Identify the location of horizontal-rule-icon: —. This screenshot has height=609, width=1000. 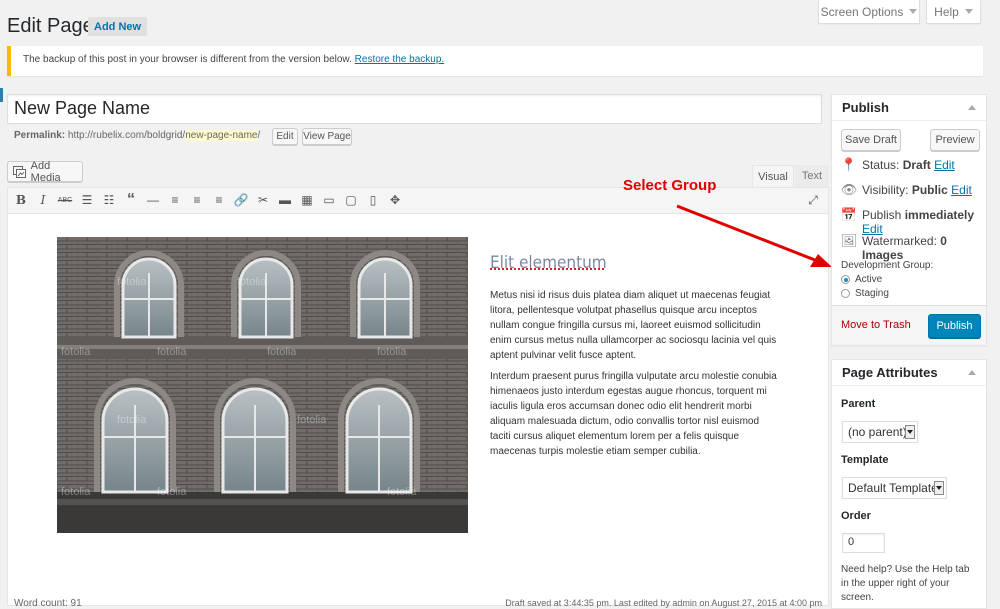
(153, 200).